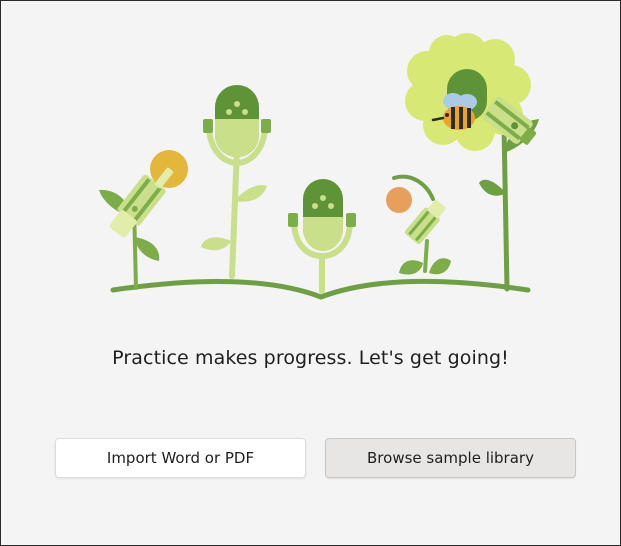  What do you see at coordinates (450, 458) in the screenshot?
I see `browse-sample-library-button: Browse sample library` at bounding box center [450, 458].